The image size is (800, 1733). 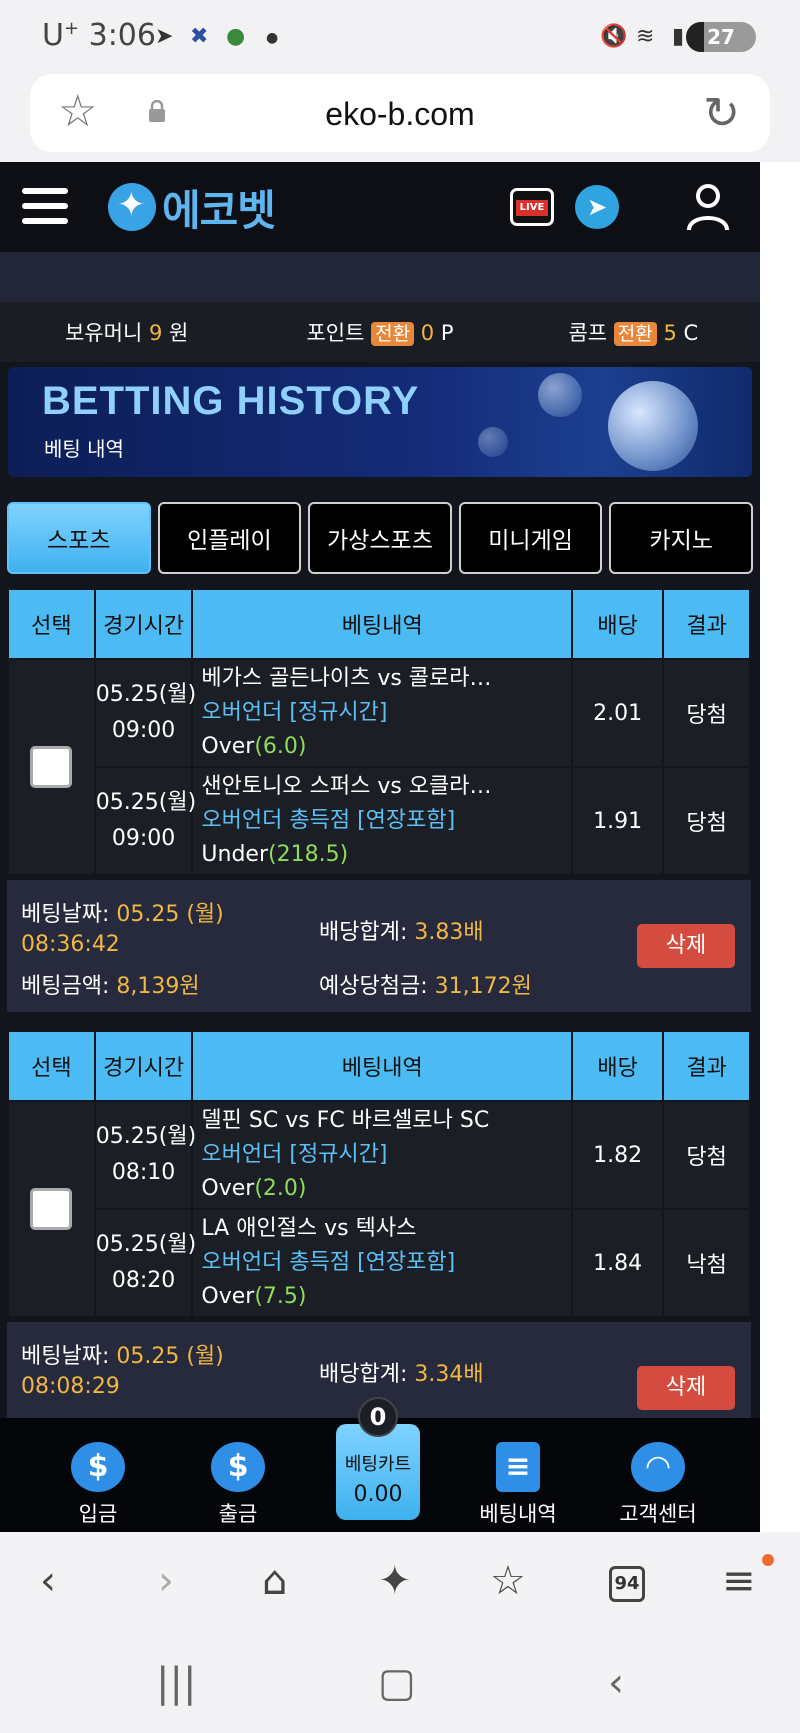 I want to click on menu-icon, so click(x=45, y=206).